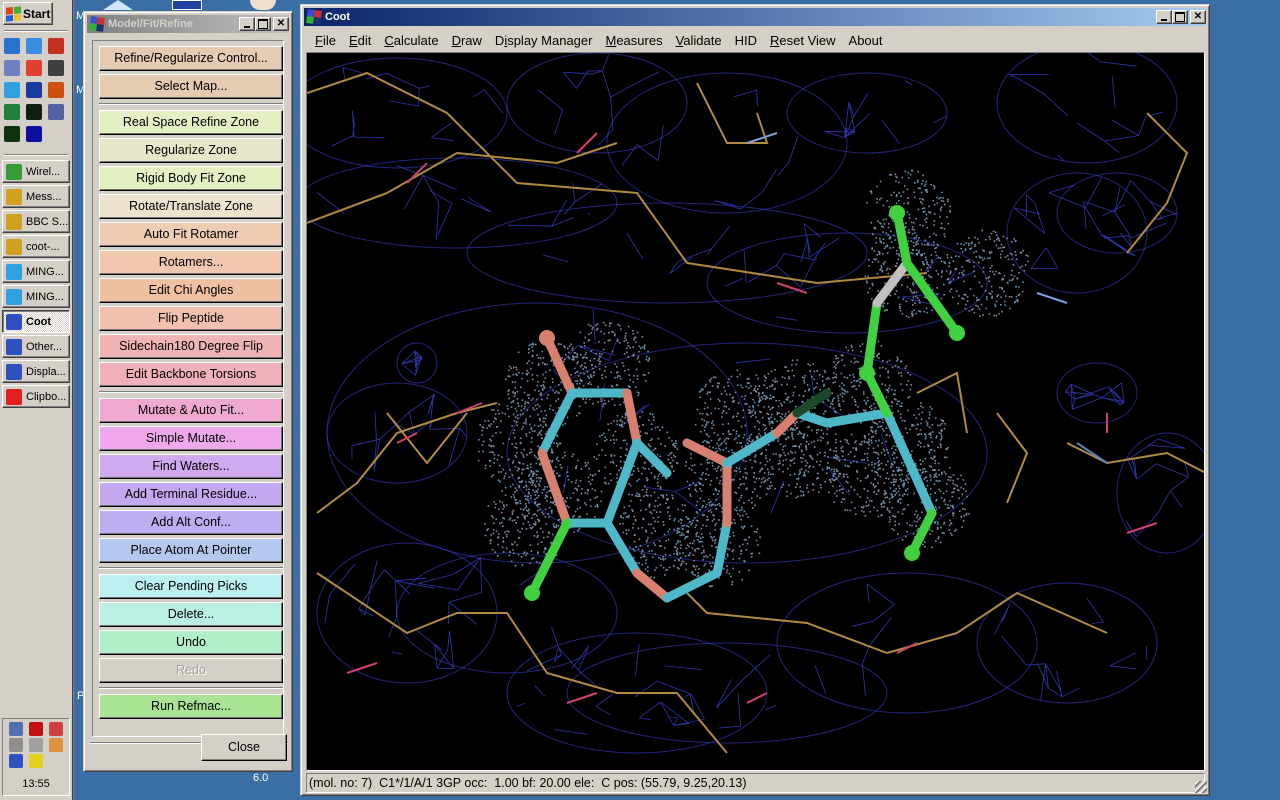 The width and height of the screenshot is (1280, 800). Describe the element at coordinates (36, 31) in the screenshot. I see `taskbar-separator` at that location.